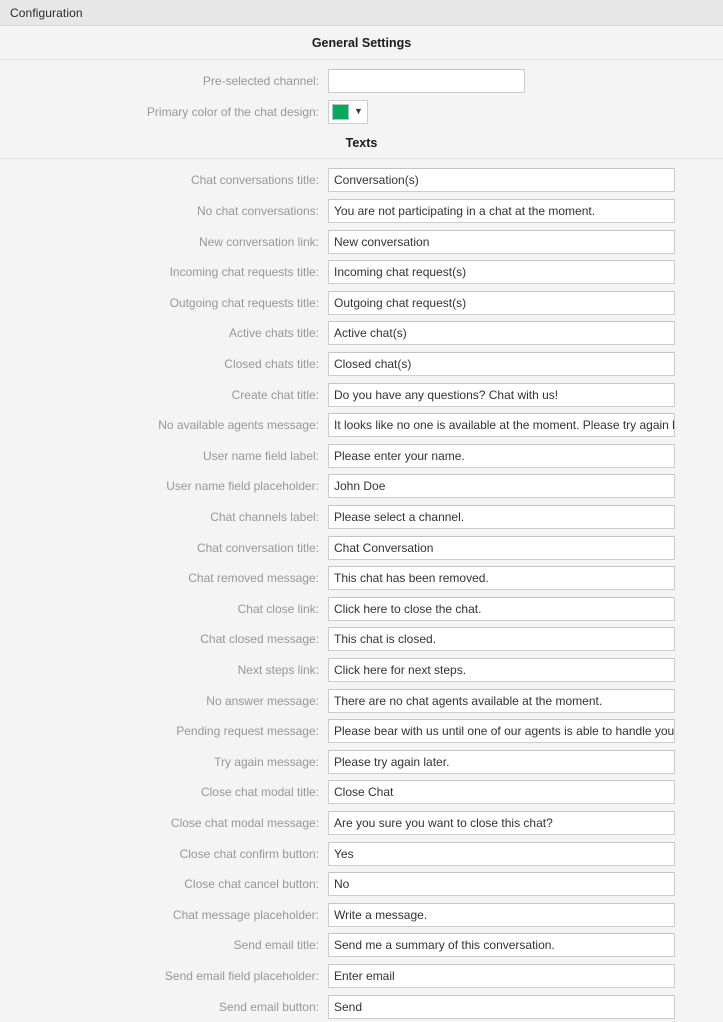  I want to click on label-create-chat-title: Create chat title:, so click(275, 394).